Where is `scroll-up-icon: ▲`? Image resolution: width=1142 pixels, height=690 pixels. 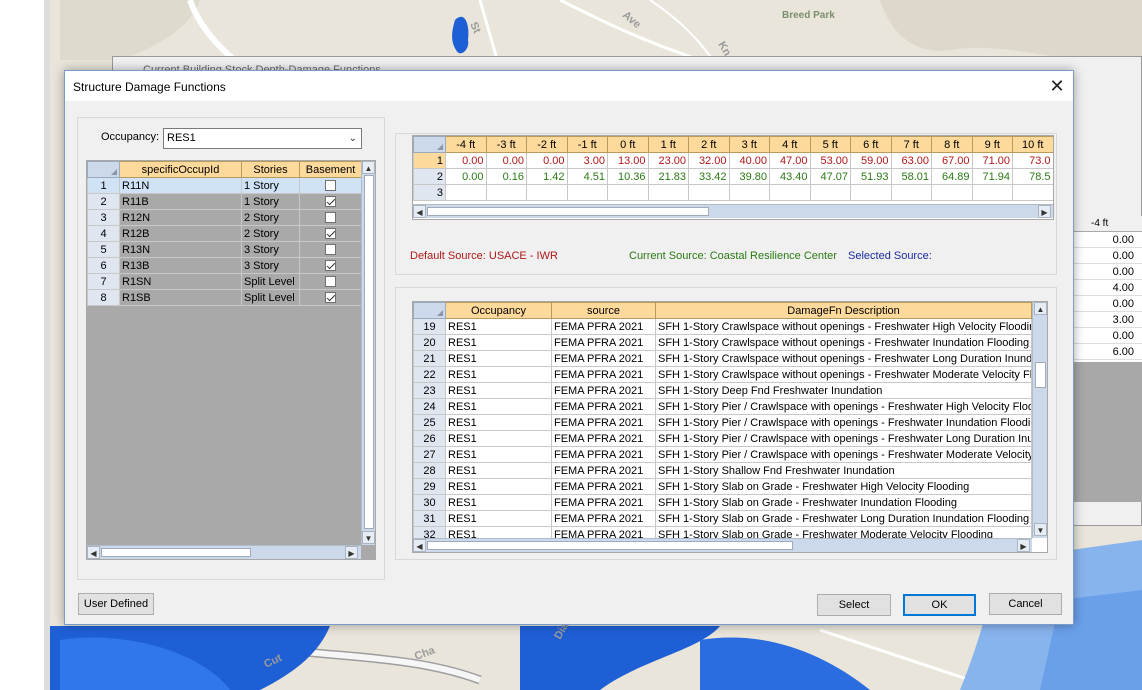 scroll-up-icon: ▲ is located at coordinates (1040, 308).